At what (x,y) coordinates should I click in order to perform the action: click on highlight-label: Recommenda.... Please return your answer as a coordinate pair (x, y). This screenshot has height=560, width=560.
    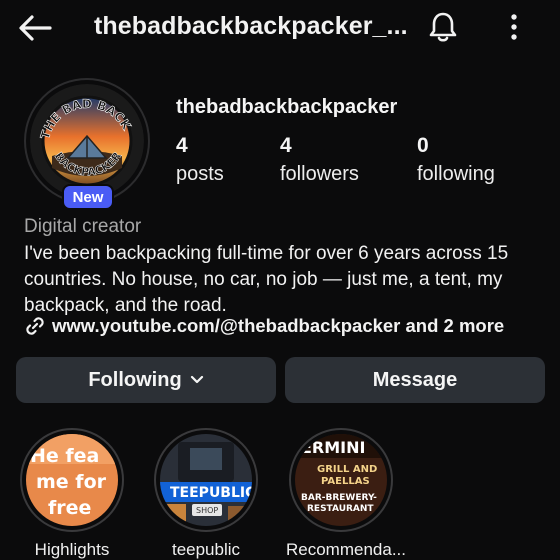
    Looking at the image, I should click on (346, 549).